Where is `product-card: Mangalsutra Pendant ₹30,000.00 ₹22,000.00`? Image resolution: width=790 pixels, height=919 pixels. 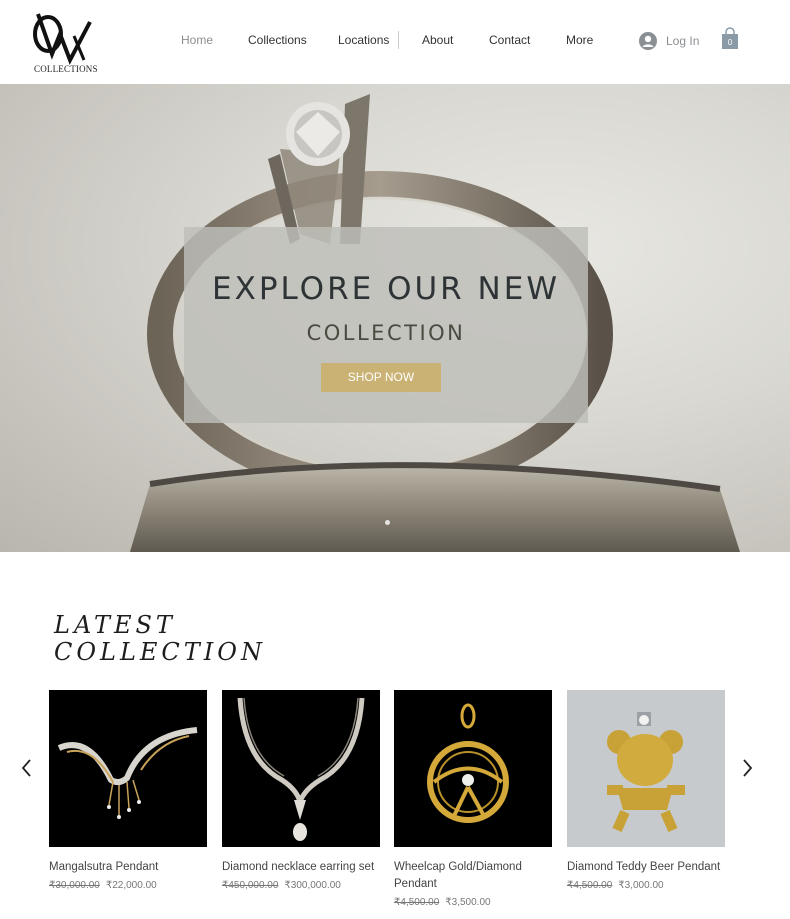 product-card: Mangalsutra Pendant ₹30,000.00 ₹22,000.00 is located at coordinates (128, 790).